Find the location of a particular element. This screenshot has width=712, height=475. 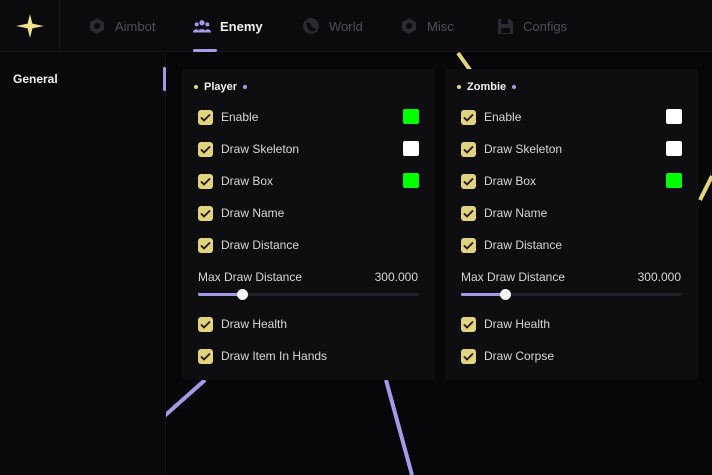

top-navigation-bar: Aimbot Enemy World Misc Configs is located at coordinates (356, 26).